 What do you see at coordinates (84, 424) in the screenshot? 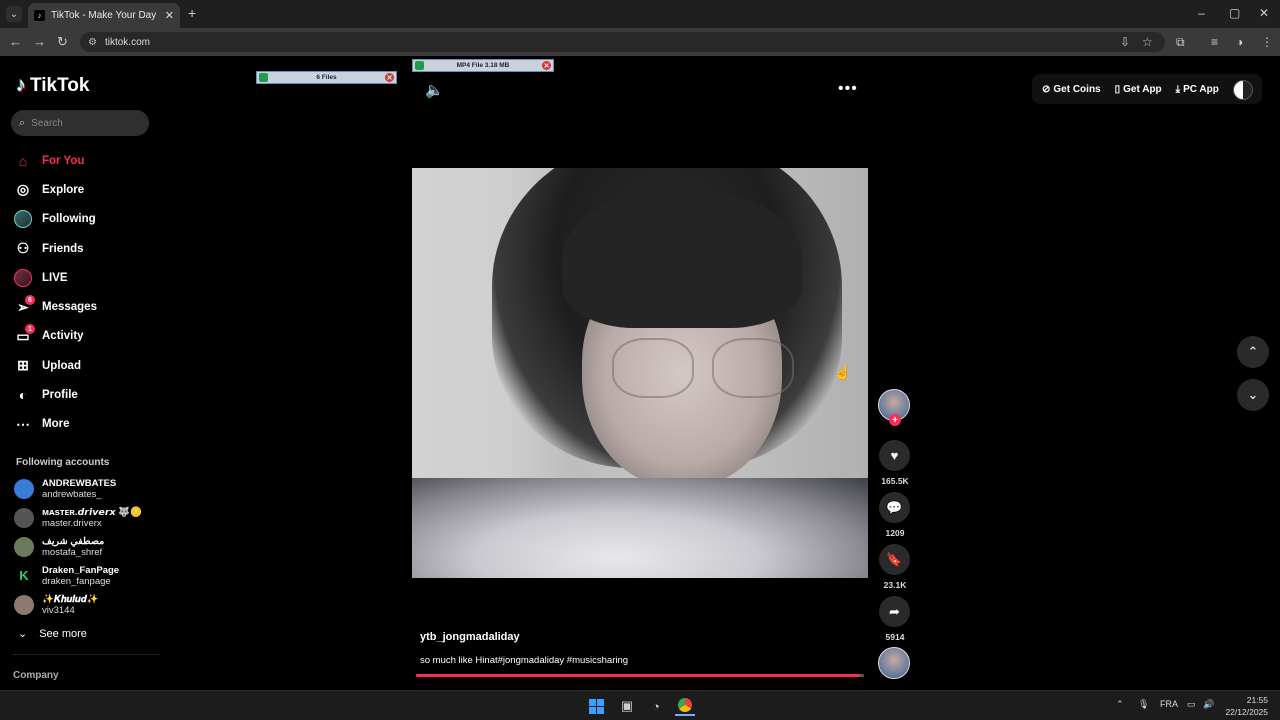
I see `sidebar-item-more: ⋯ More` at bounding box center [84, 424].